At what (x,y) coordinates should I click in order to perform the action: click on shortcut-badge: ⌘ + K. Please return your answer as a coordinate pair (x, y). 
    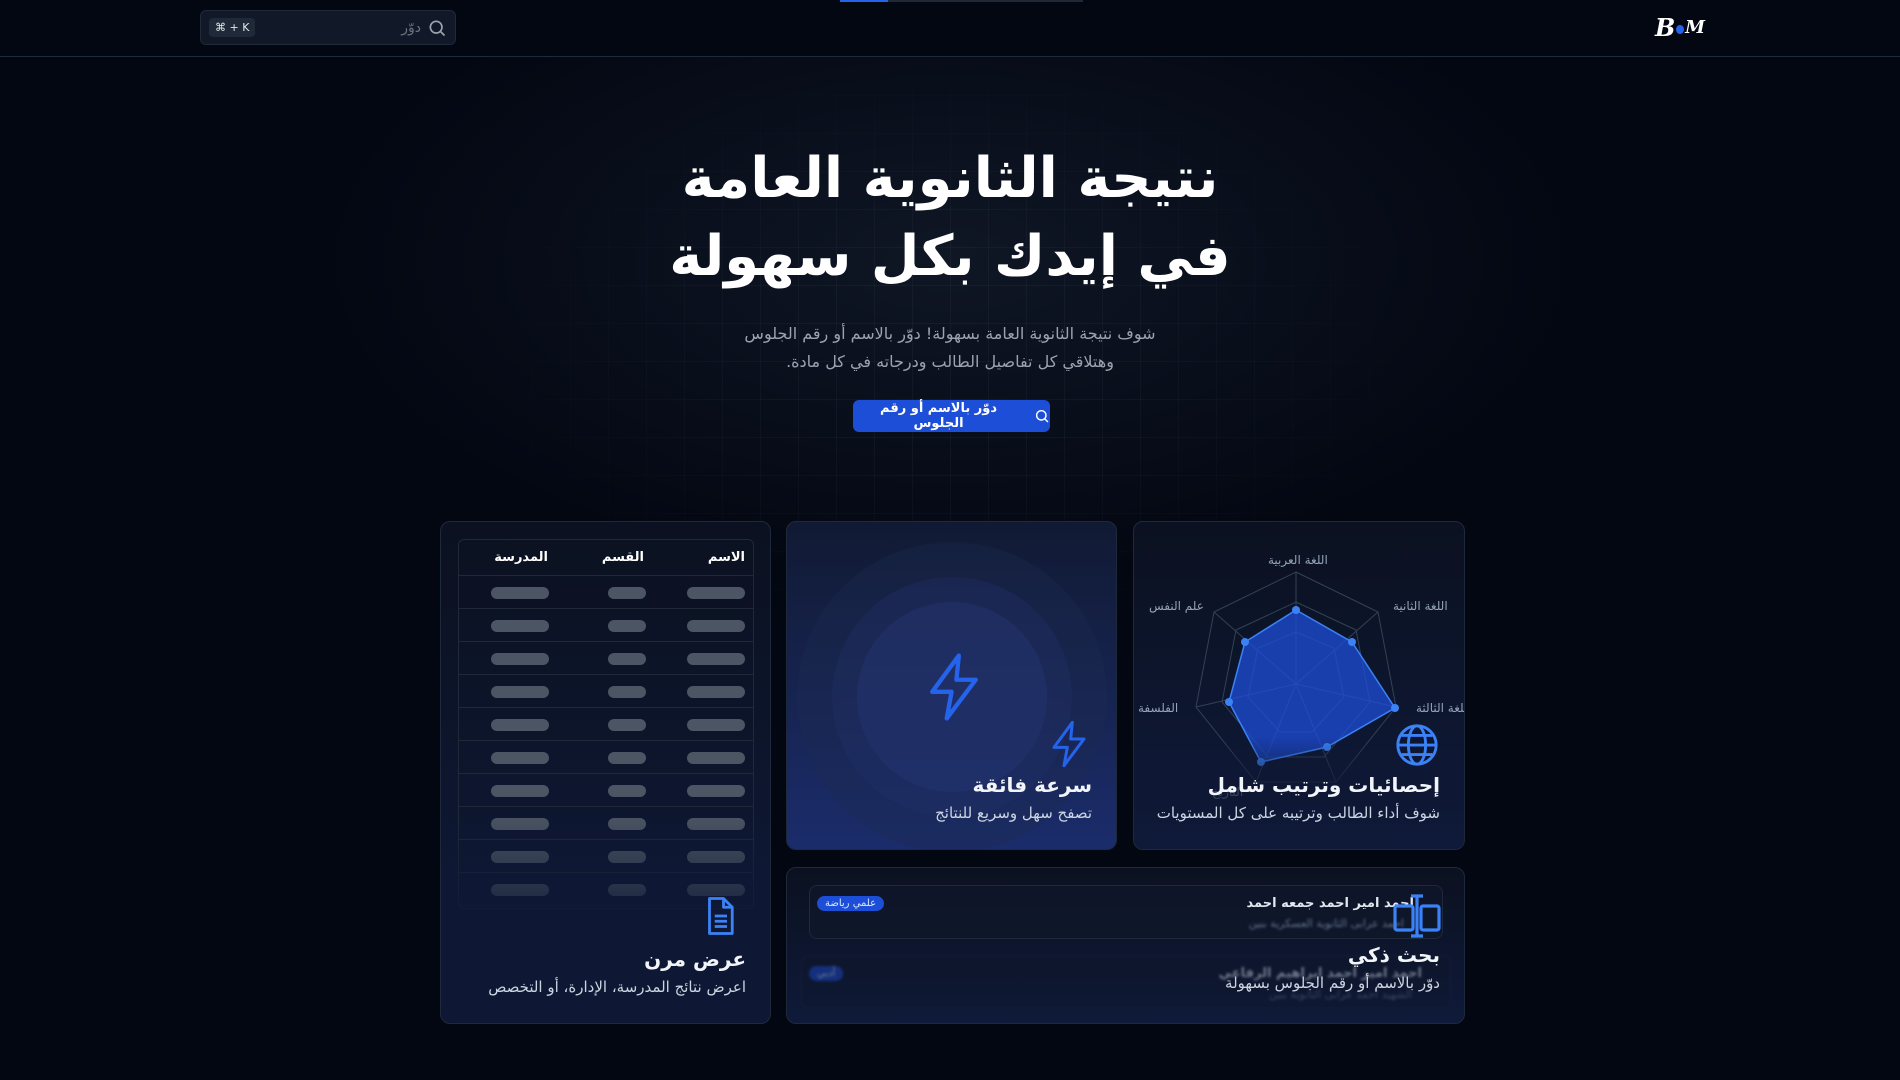
    Looking at the image, I should click on (232, 27).